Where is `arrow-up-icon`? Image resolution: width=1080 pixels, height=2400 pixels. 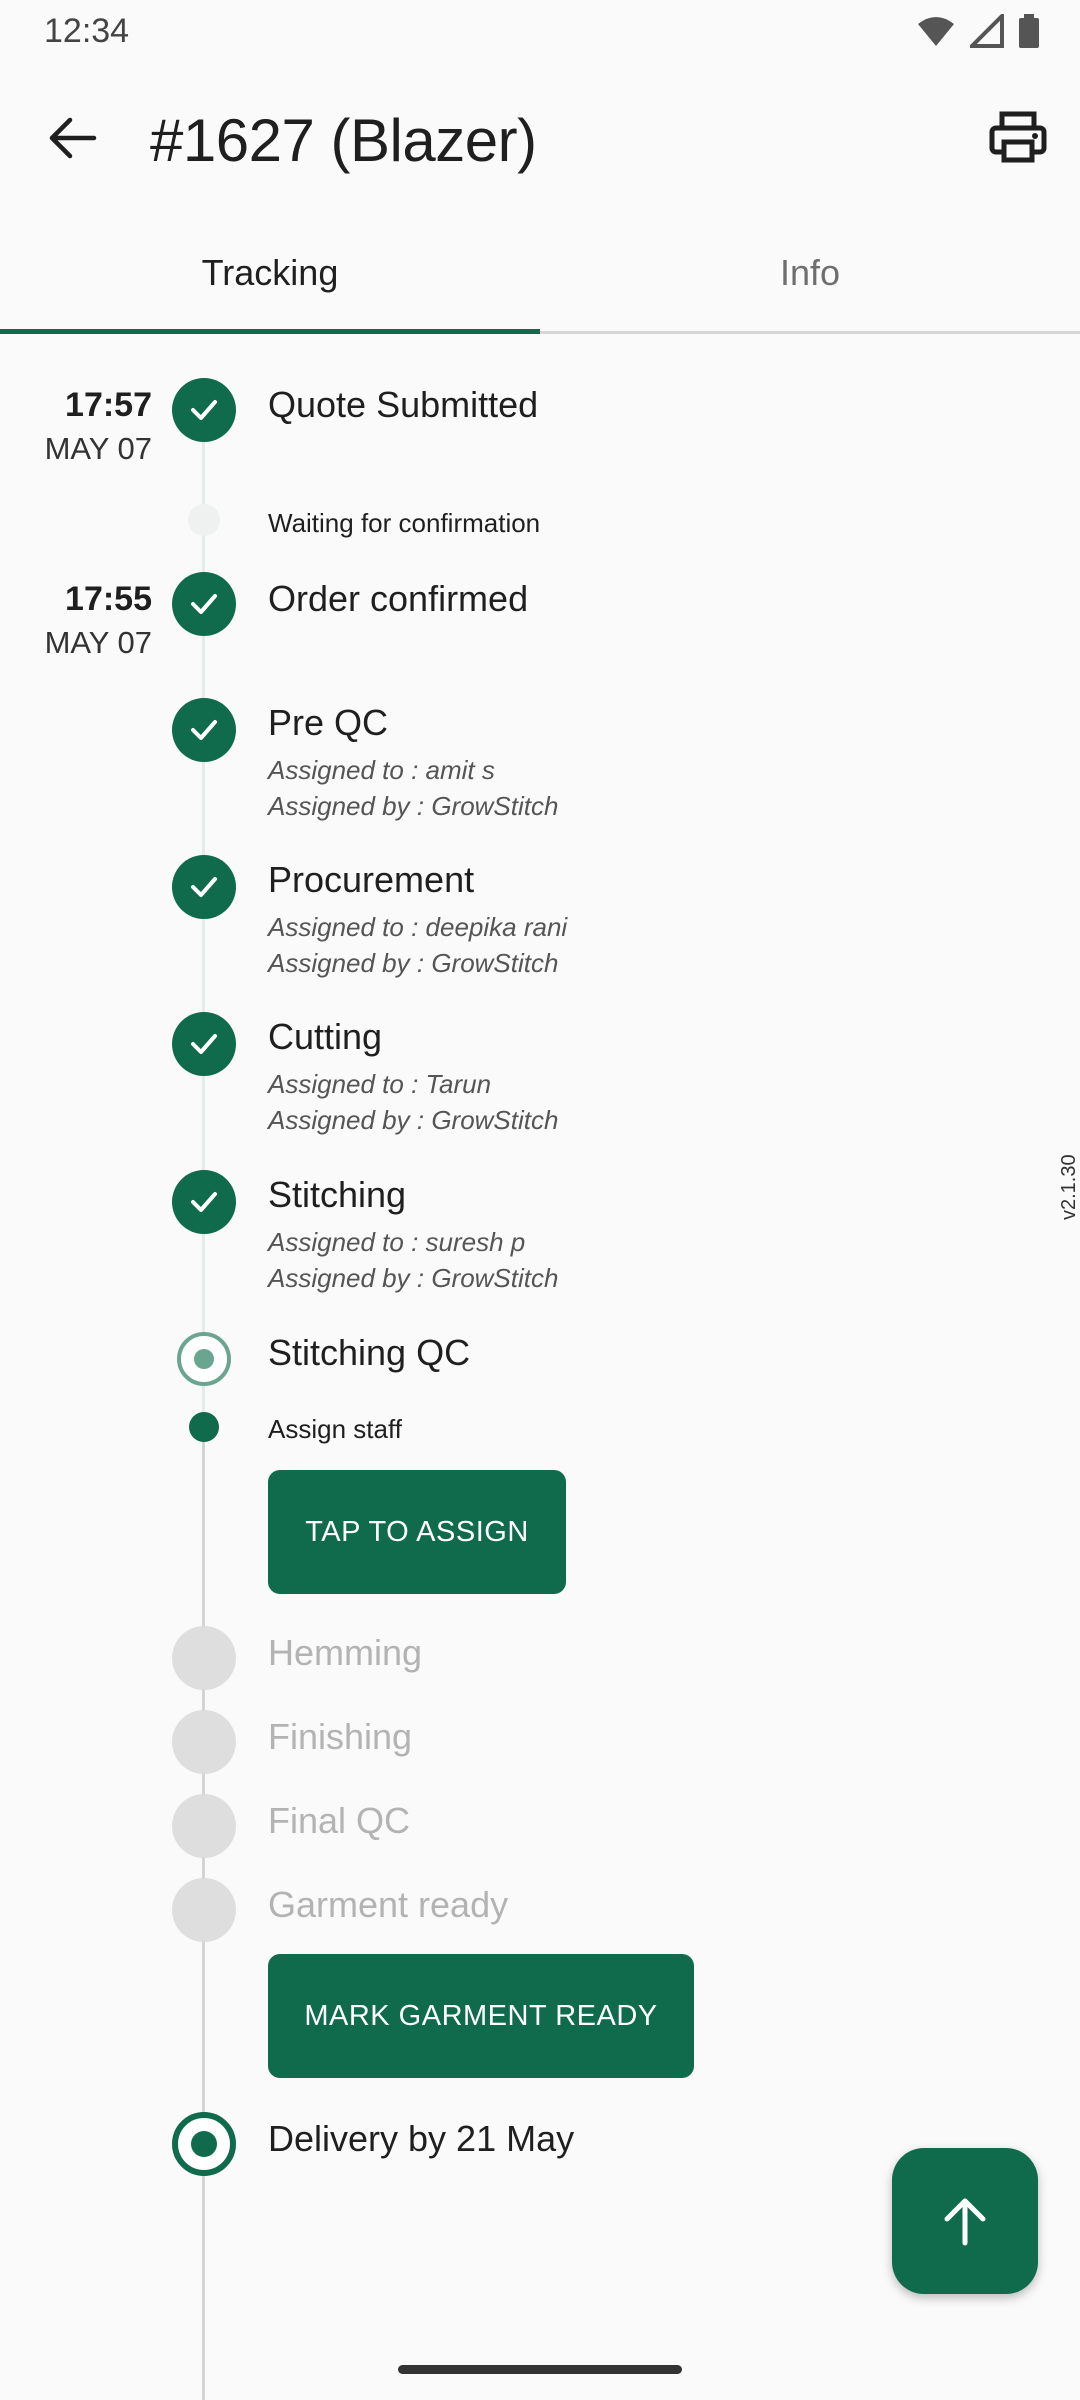 arrow-up-icon is located at coordinates (965, 2222).